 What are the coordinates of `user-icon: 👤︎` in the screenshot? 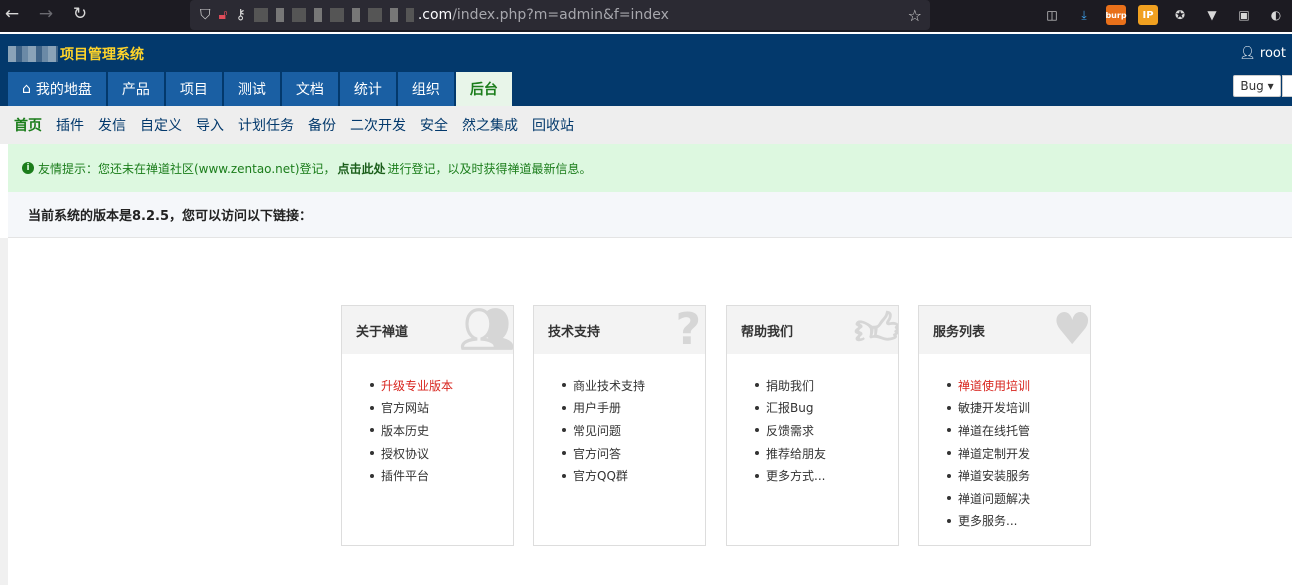 It's located at (1247, 53).